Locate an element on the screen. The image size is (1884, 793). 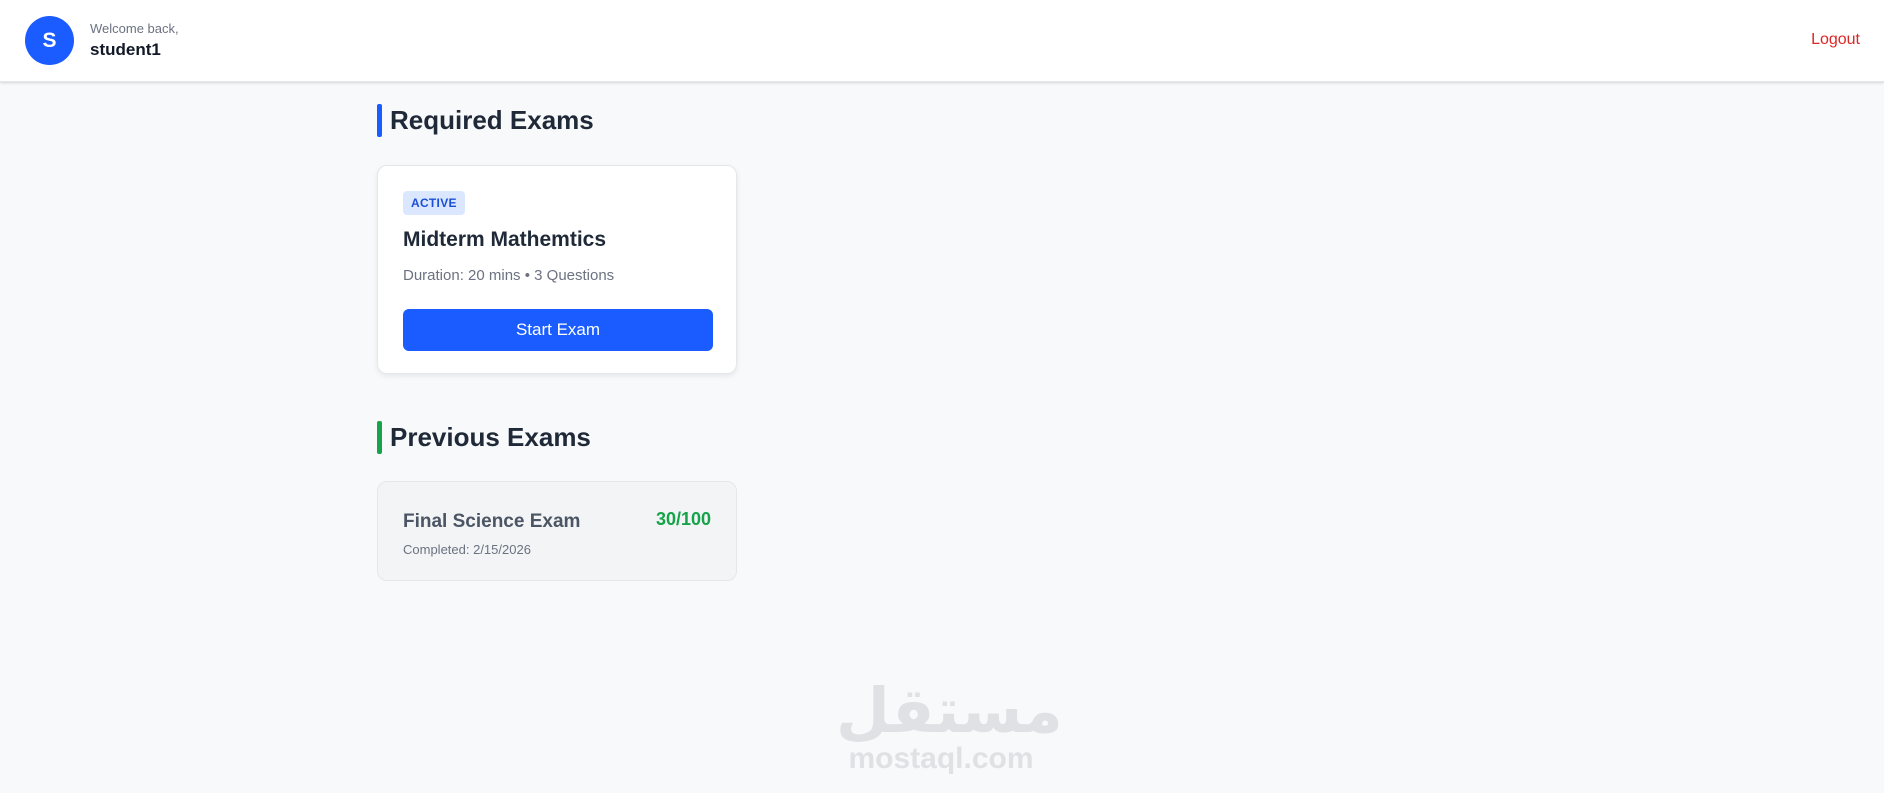
exam-score: 30/100 is located at coordinates (683, 519).